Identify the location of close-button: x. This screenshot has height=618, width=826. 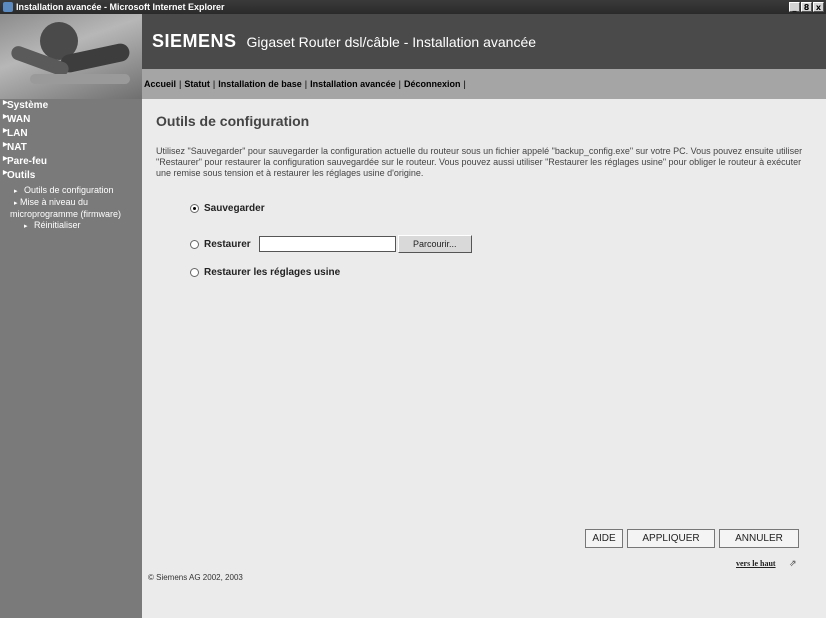
(818, 7).